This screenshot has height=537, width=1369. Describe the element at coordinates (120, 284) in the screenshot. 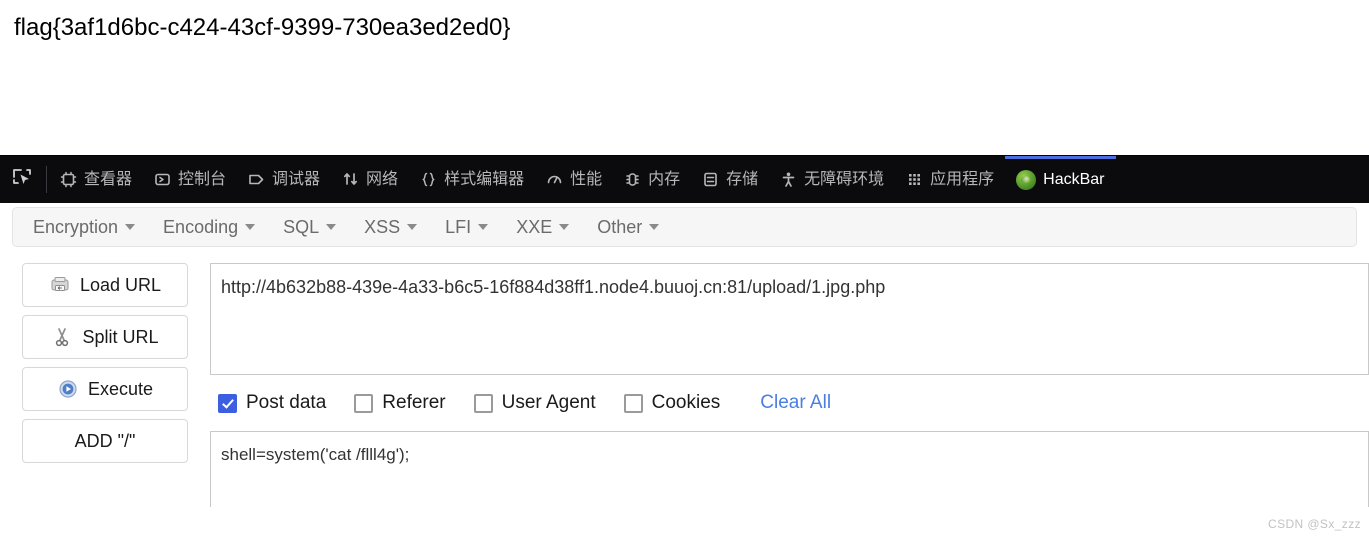

I see `button-label: Load URL` at that location.